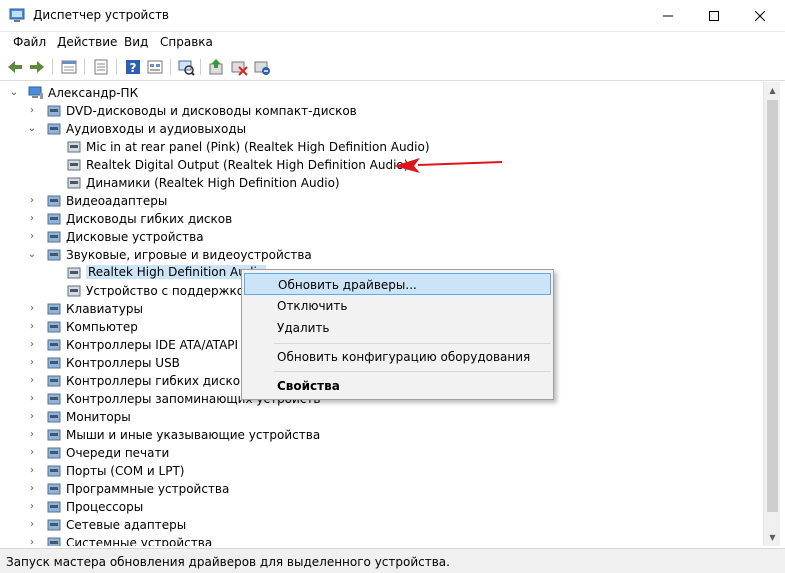  Describe the element at coordinates (381, 93) in the screenshot. I see `tree-root: ⌄ Александр-ПК` at that location.